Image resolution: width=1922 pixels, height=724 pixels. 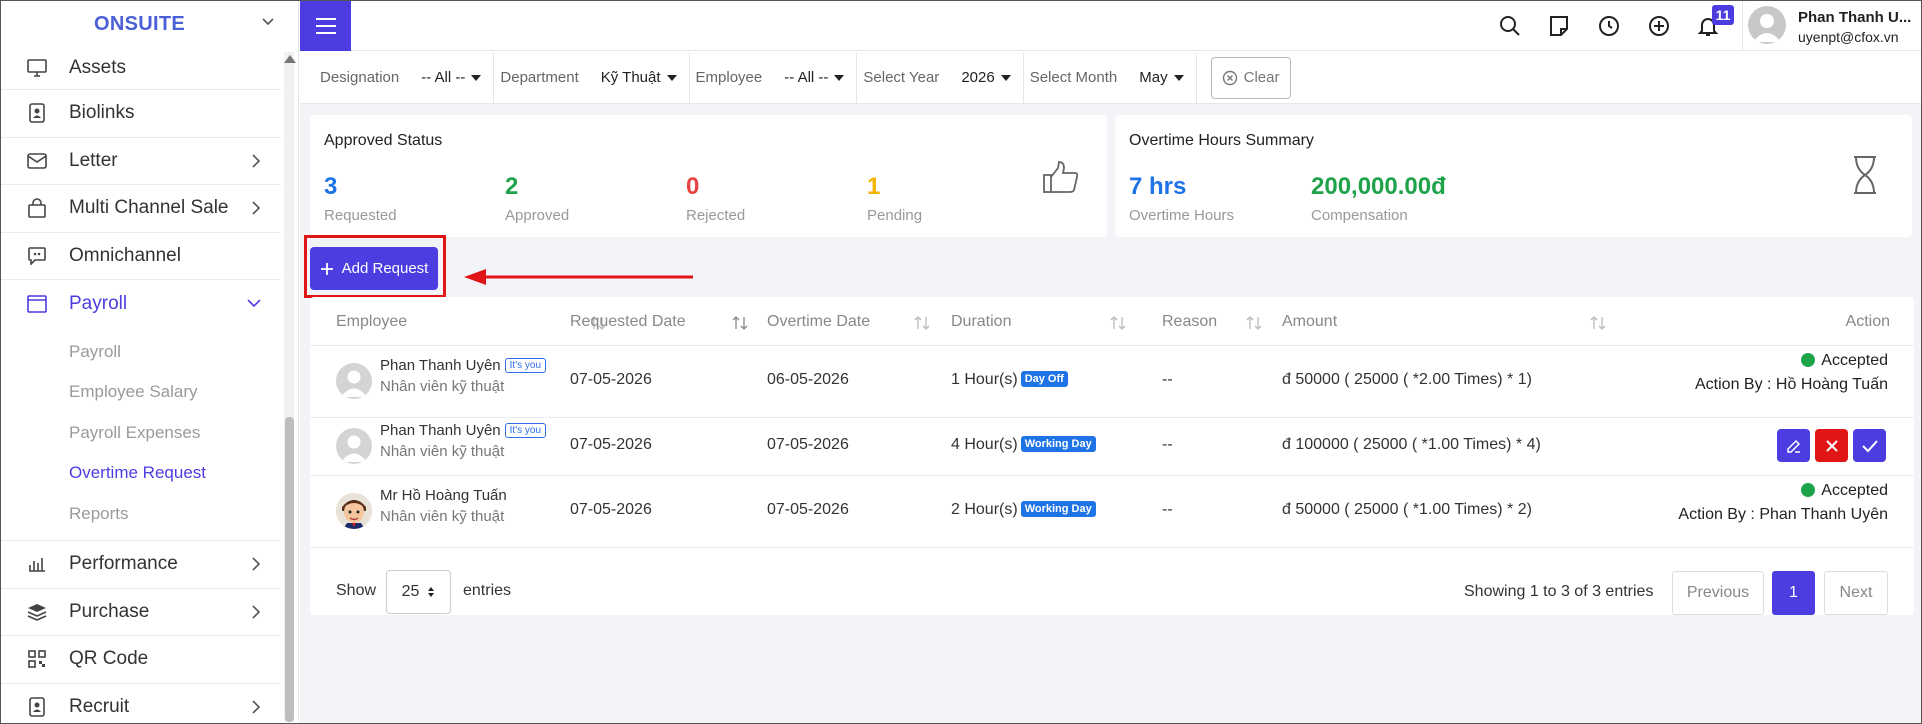 I want to click on entries-value: 25, so click(x=410, y=591).